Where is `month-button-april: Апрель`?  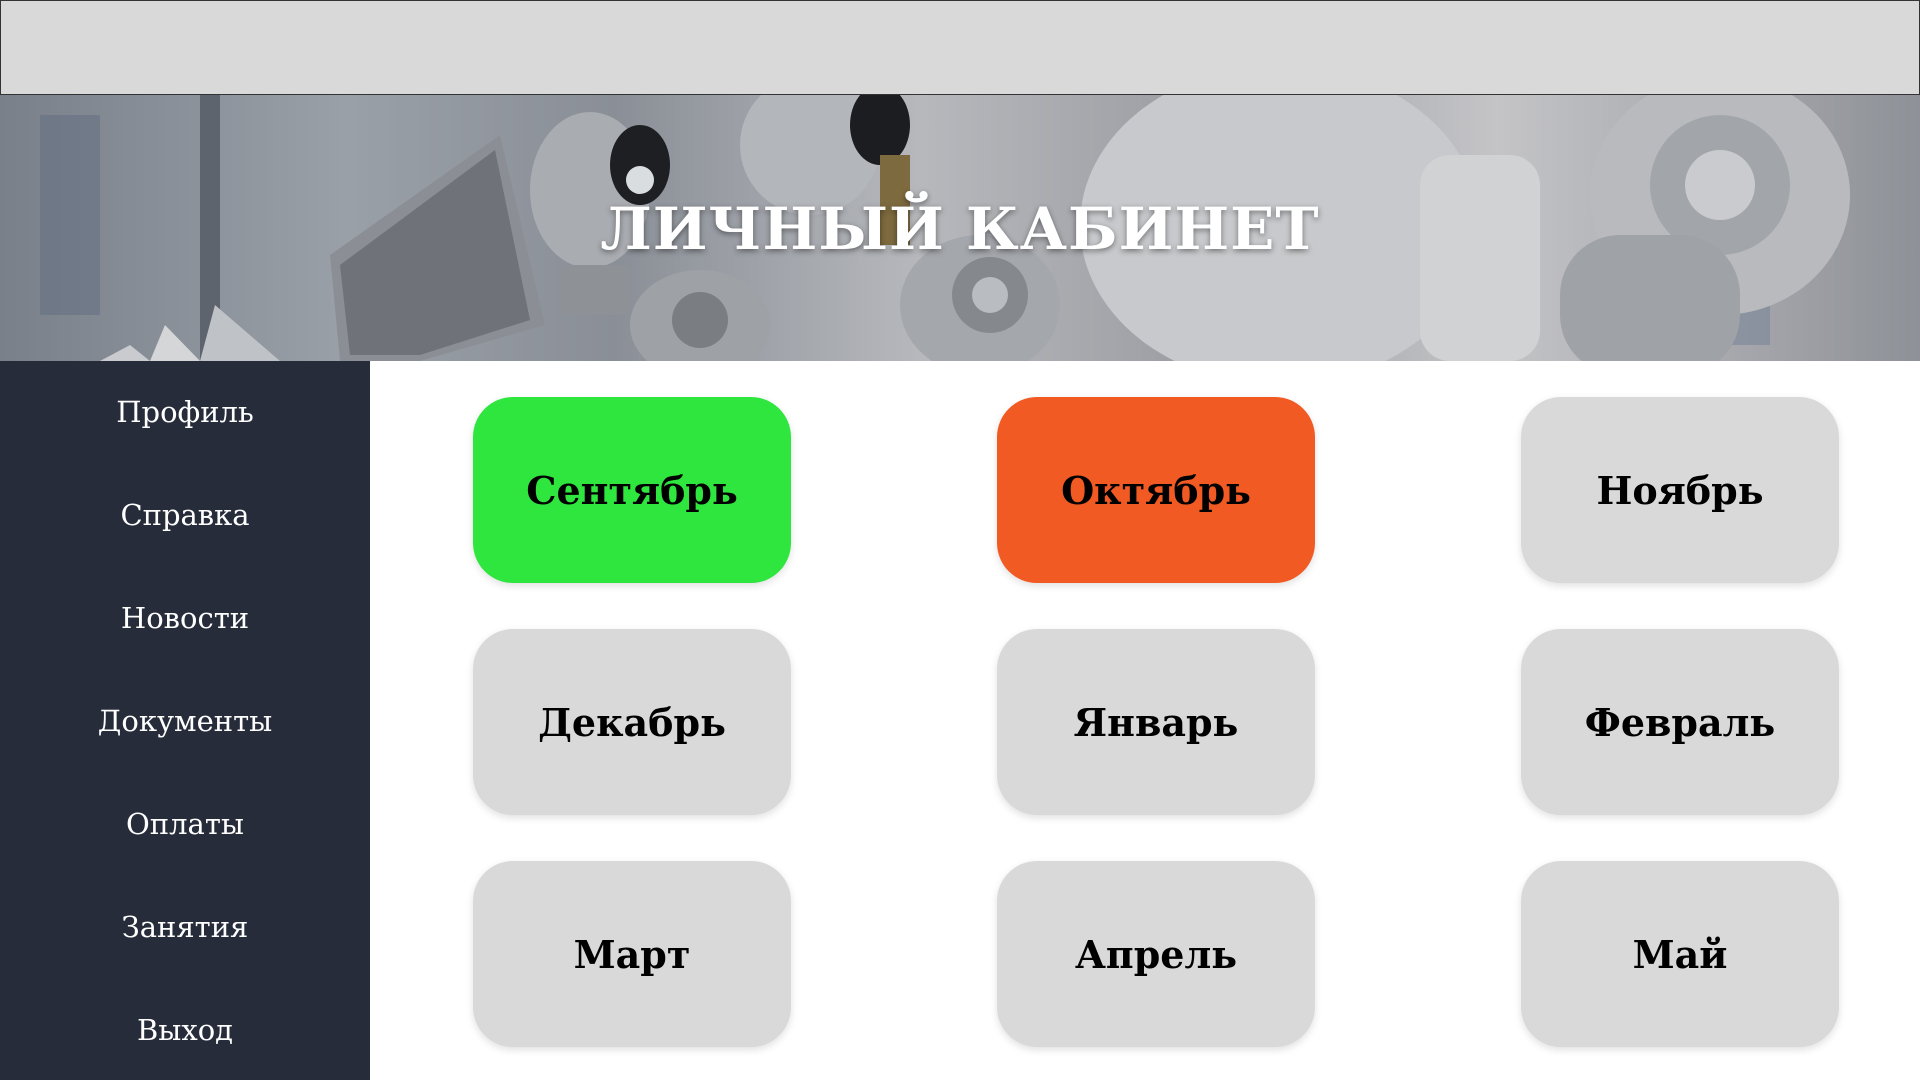
month-button-april: Апрель is located at coordinates (1156, 954).